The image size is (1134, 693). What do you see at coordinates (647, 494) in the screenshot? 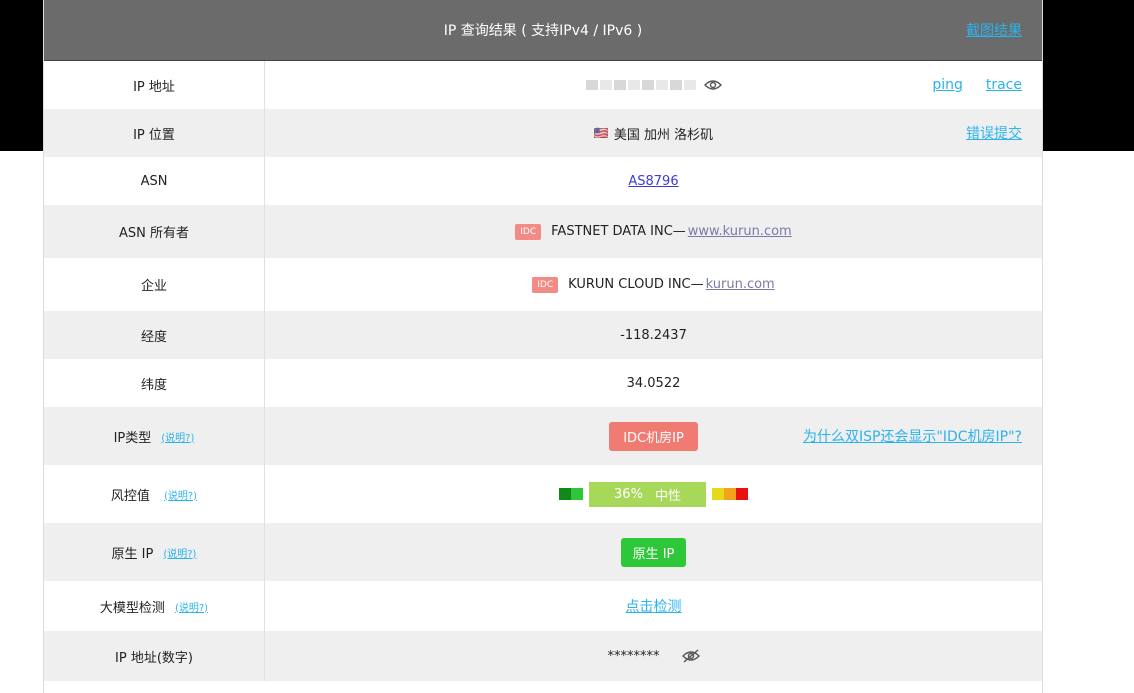
I see `risk-meter: 36% 中性` at bounding box center [647, 494].